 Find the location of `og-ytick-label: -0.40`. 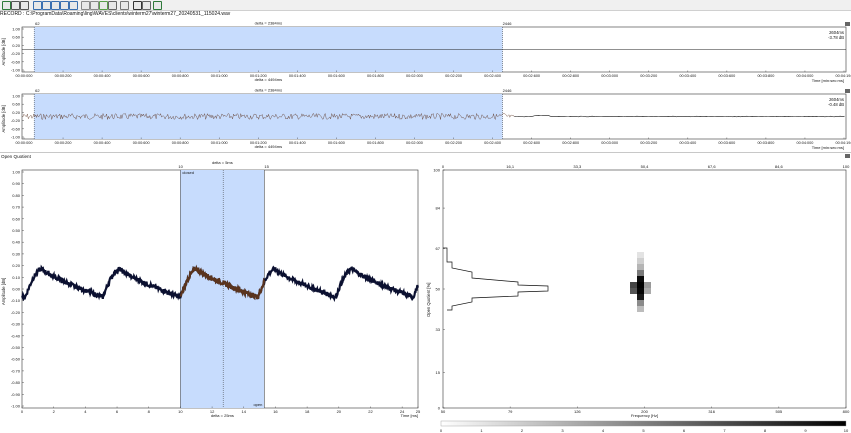

og-ytick-label: -0.40 is located at coordinates (16, 335).